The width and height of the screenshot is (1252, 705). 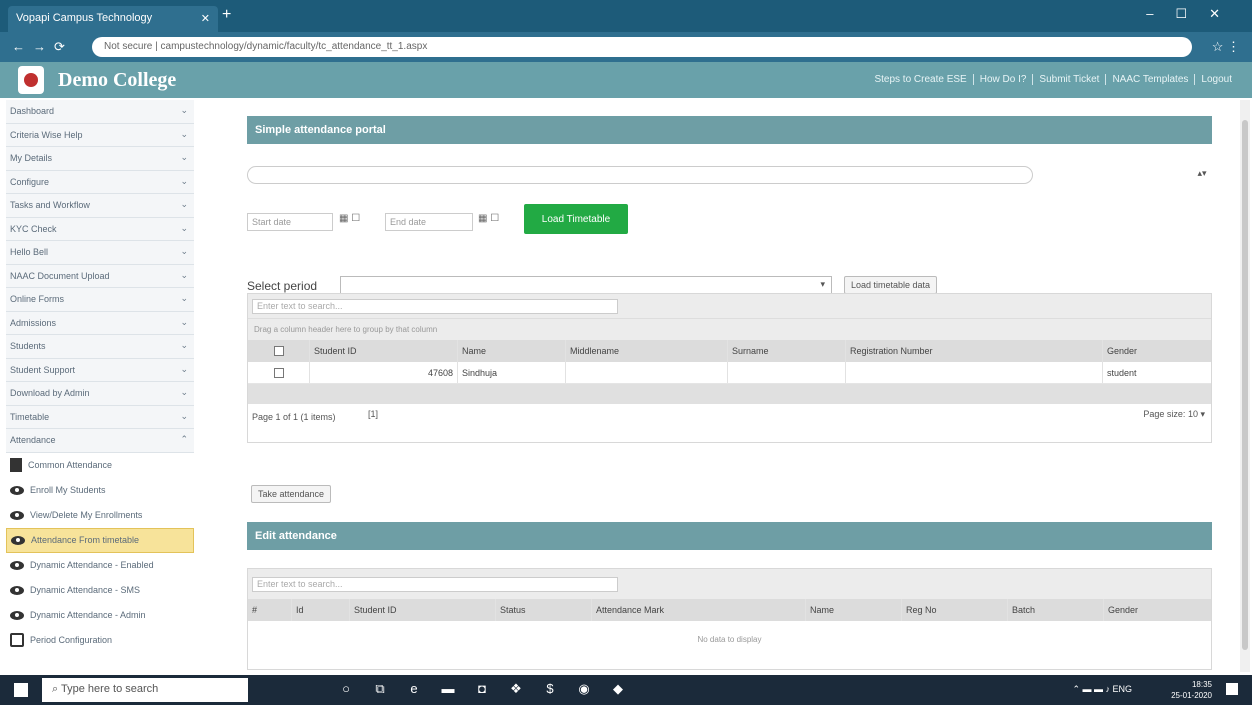 What do you see at coordinates (1122, 689) in the screenshot?
I see `language-indicator: ENG` at bounding box center [1122, 689].